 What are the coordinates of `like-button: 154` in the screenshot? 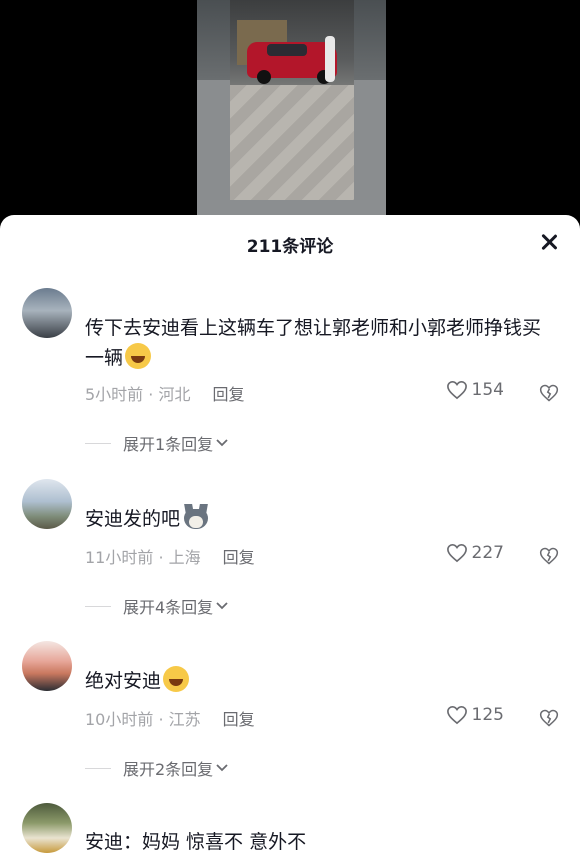 It's located at (475, 390).